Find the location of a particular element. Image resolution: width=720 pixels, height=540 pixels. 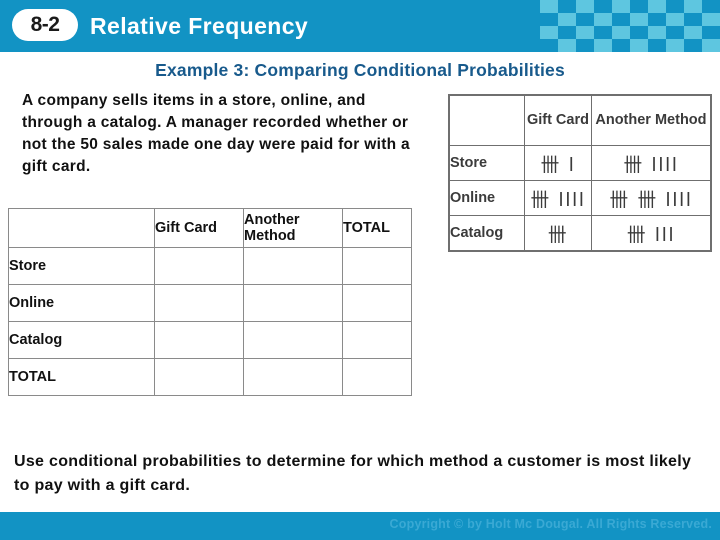

table-row: Store is located at coordinates (210, 266).